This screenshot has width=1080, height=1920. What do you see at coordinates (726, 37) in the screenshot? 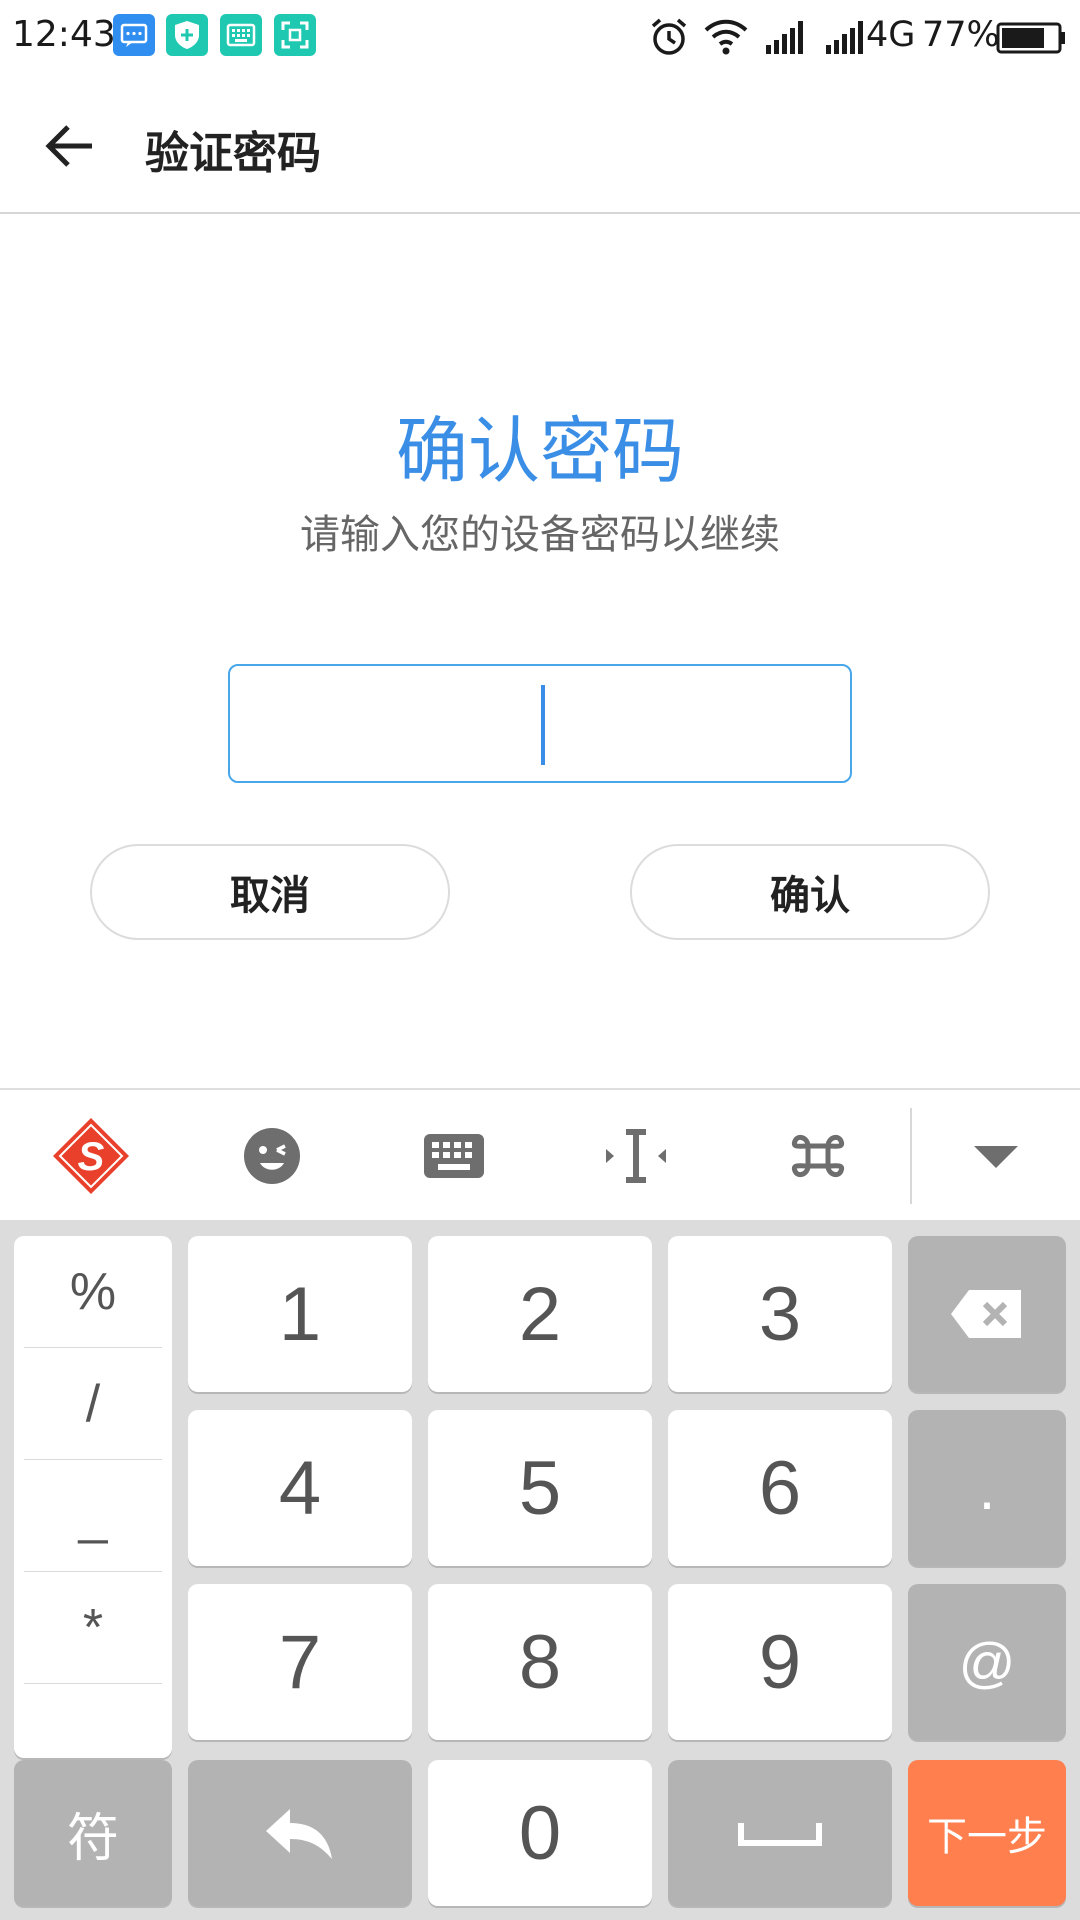
I see `wifi-icon` at bounding box center [726, 37].